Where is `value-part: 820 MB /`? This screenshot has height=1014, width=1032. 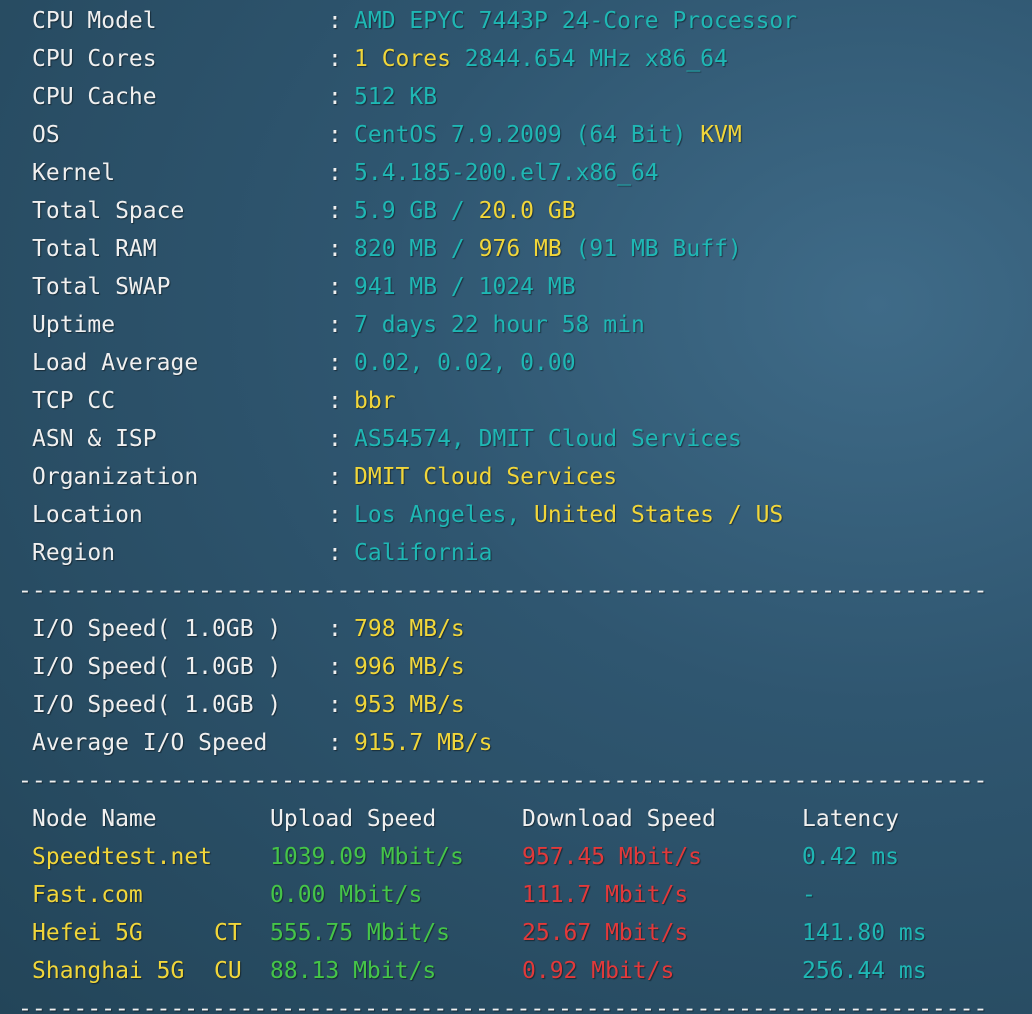 value-part: 820 MB / is located at coordinates (416, 249).